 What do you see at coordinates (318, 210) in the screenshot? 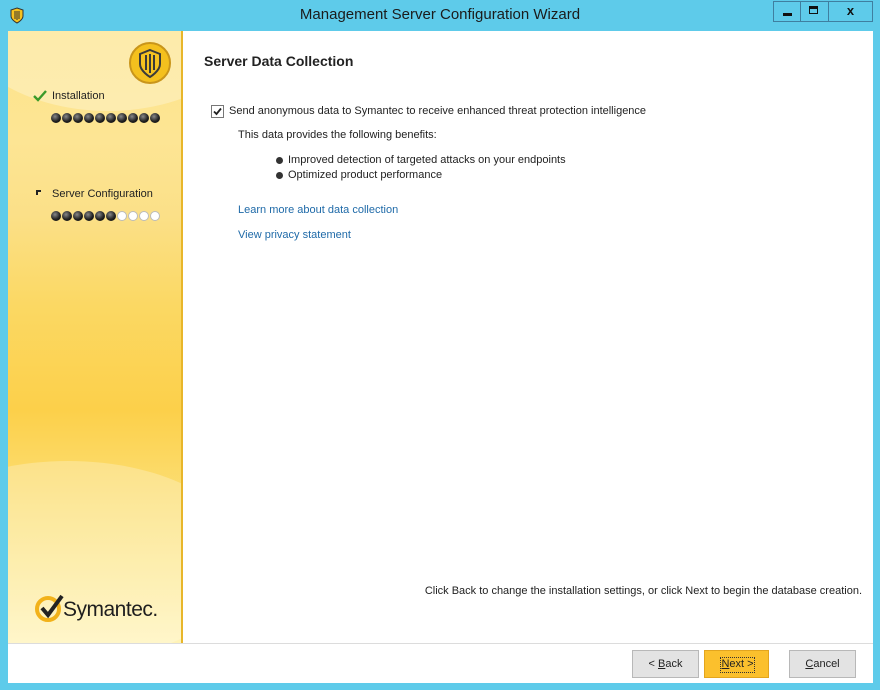
I see `learn-more-link: Learn more about data collection` at bounding box center [318, 210].